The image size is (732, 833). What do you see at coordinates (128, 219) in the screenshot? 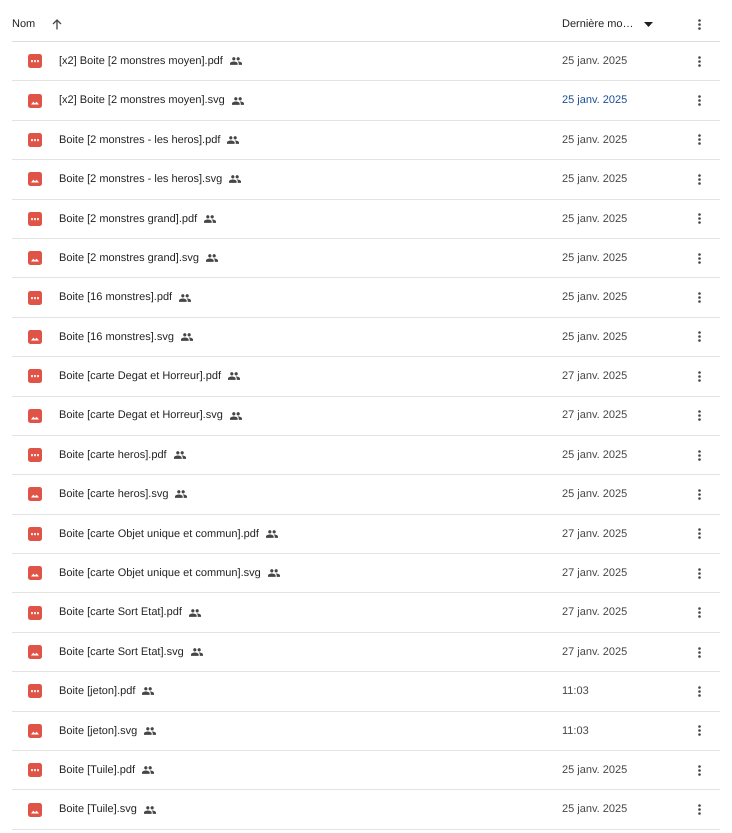
I see `file-name: Boite [2 monstres grand].pdf` at bounding box center [128, 219].